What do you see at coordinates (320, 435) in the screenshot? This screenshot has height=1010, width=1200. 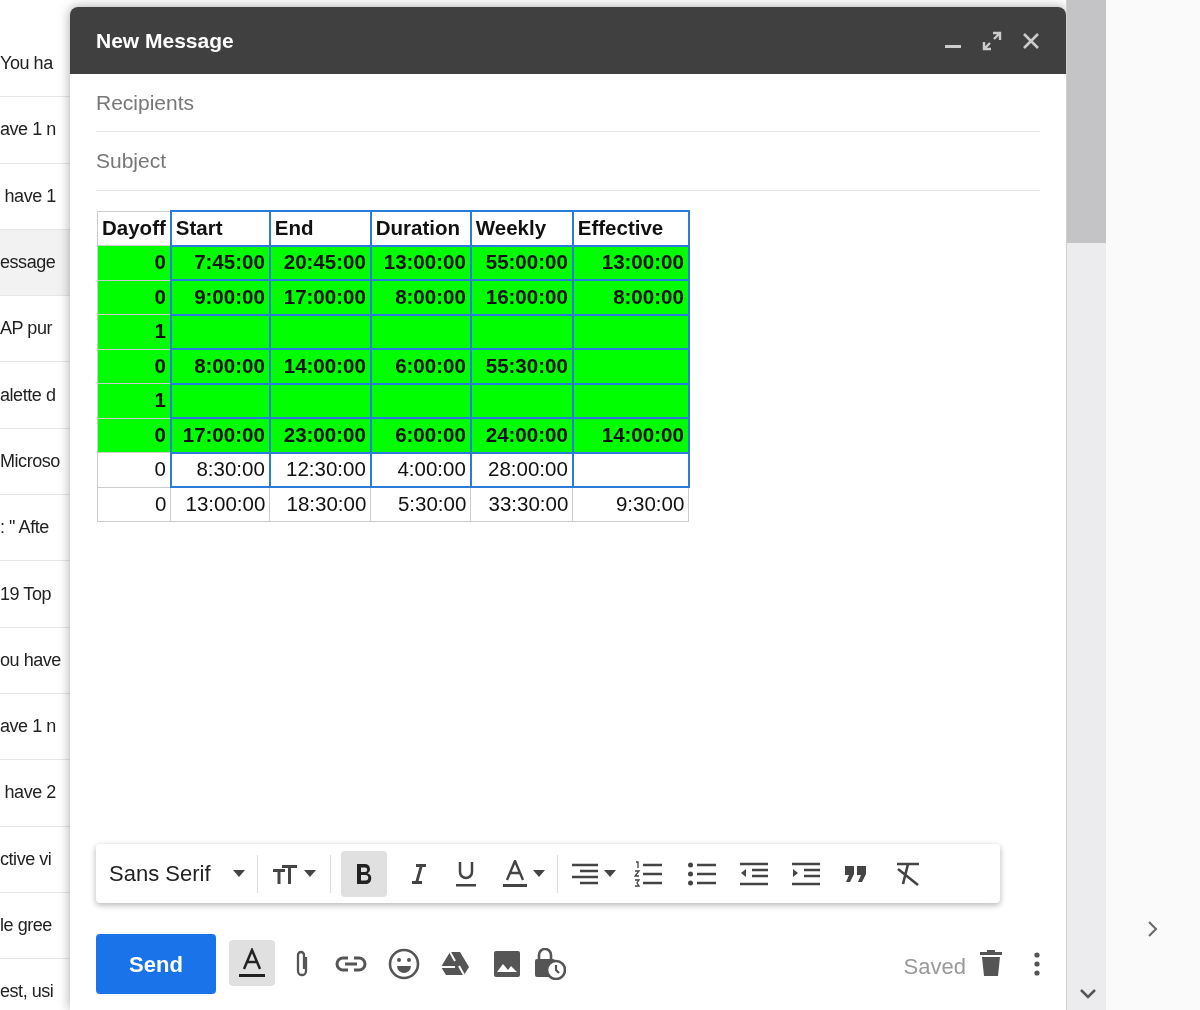 I see `table-cell: 23:00:00` at bounding box center [320, 435].